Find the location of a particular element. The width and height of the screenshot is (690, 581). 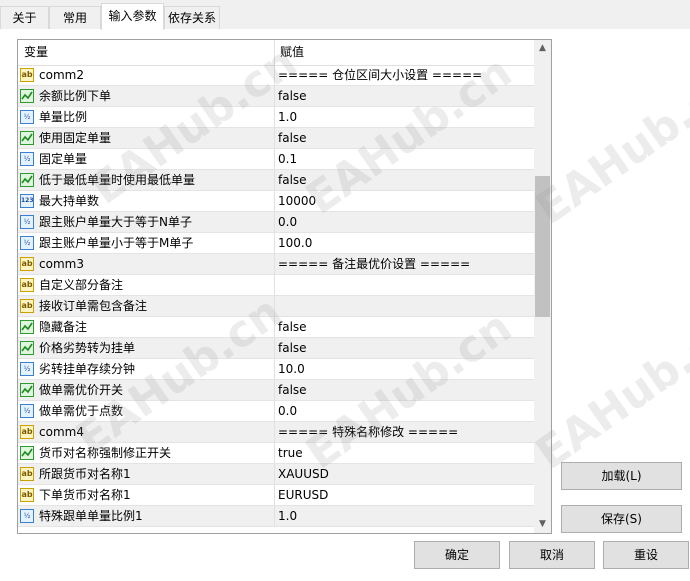

variable-name: 做单需优价开关 is located at coordinates (81, 390).